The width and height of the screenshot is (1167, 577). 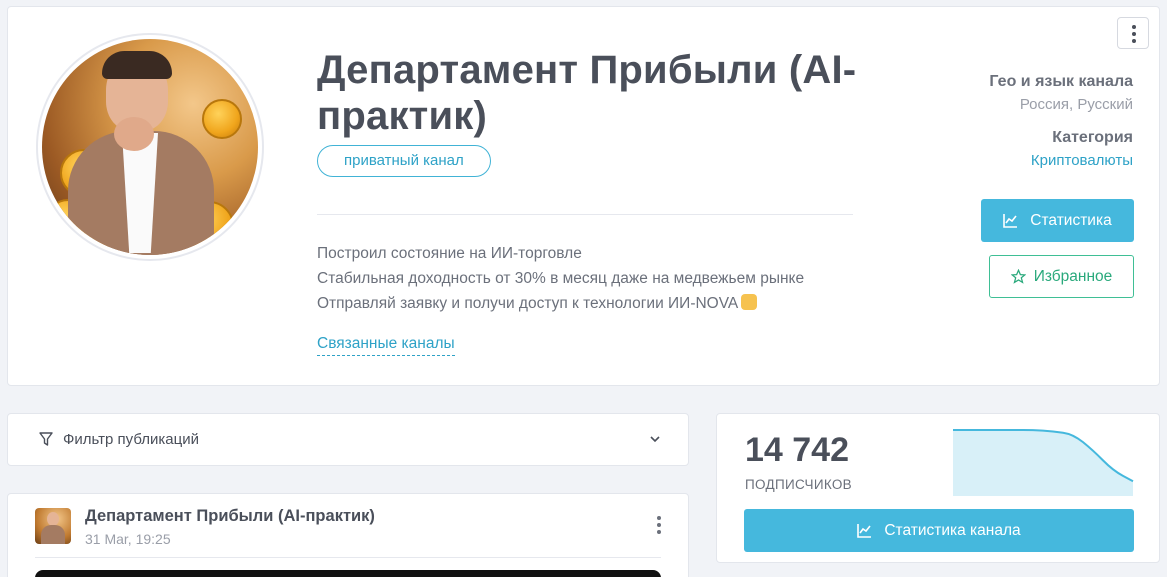 What do you see at coordinates (1043, 462) in the screenshot?
I see `subscriber-sparkline` at bounding box center [1043, 462].